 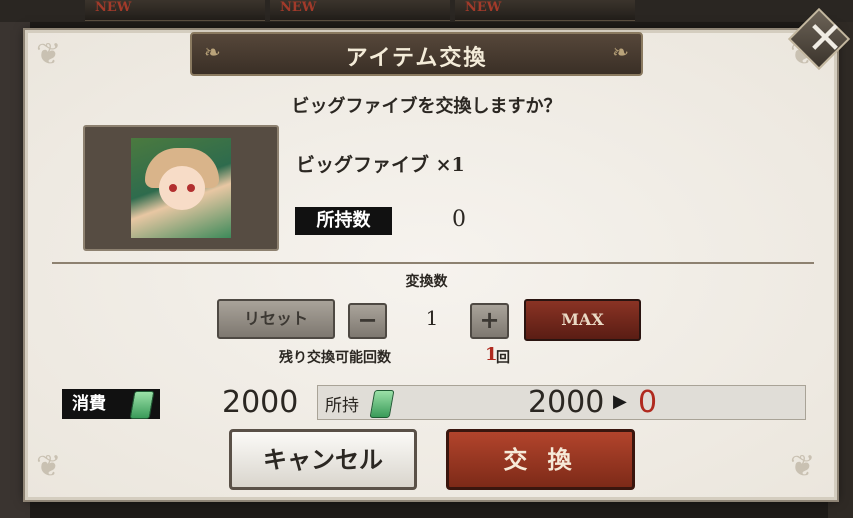 I want to click on max-button: MAX, so click(x=582, y=320).